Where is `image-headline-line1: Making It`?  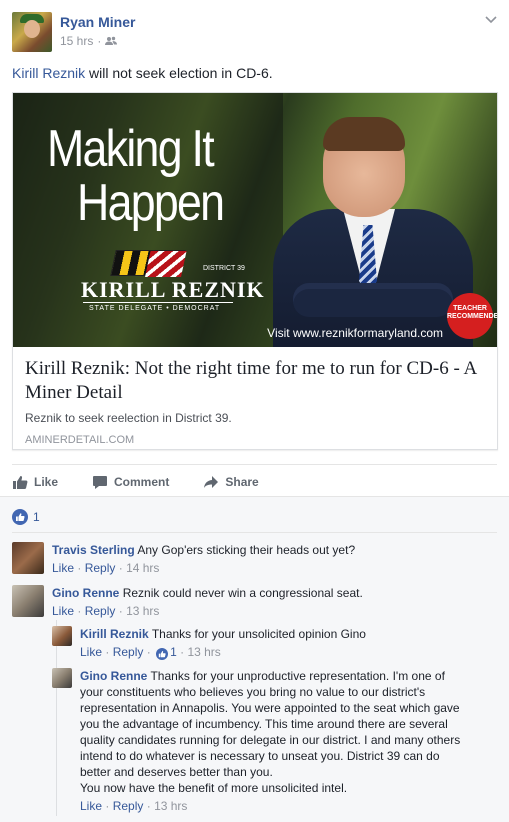
image-headline-line1: Making It is located at coordinates (131, 149).